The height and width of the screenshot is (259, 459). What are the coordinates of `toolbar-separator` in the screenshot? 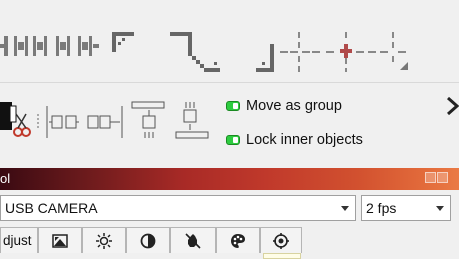 It's located at (229, 82).